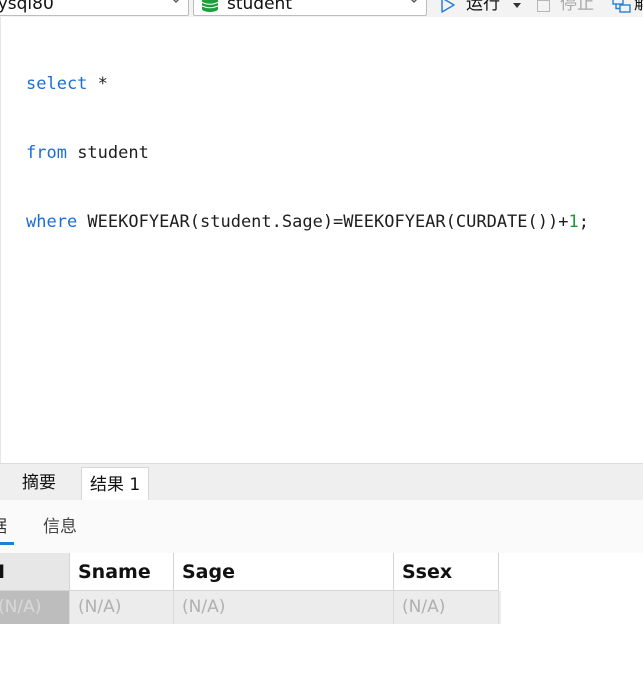  What do you see at coordinates (46, 153) in the screenshot?
I see `sql-keyword: from` at bounding box center [46, 153].